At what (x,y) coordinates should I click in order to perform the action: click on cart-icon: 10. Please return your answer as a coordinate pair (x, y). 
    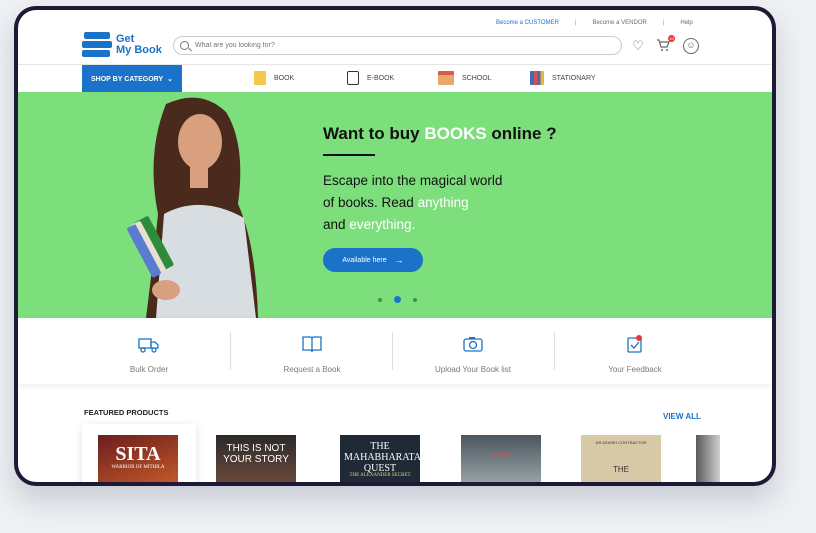
    Looking at the image, I should click on (665, 44).